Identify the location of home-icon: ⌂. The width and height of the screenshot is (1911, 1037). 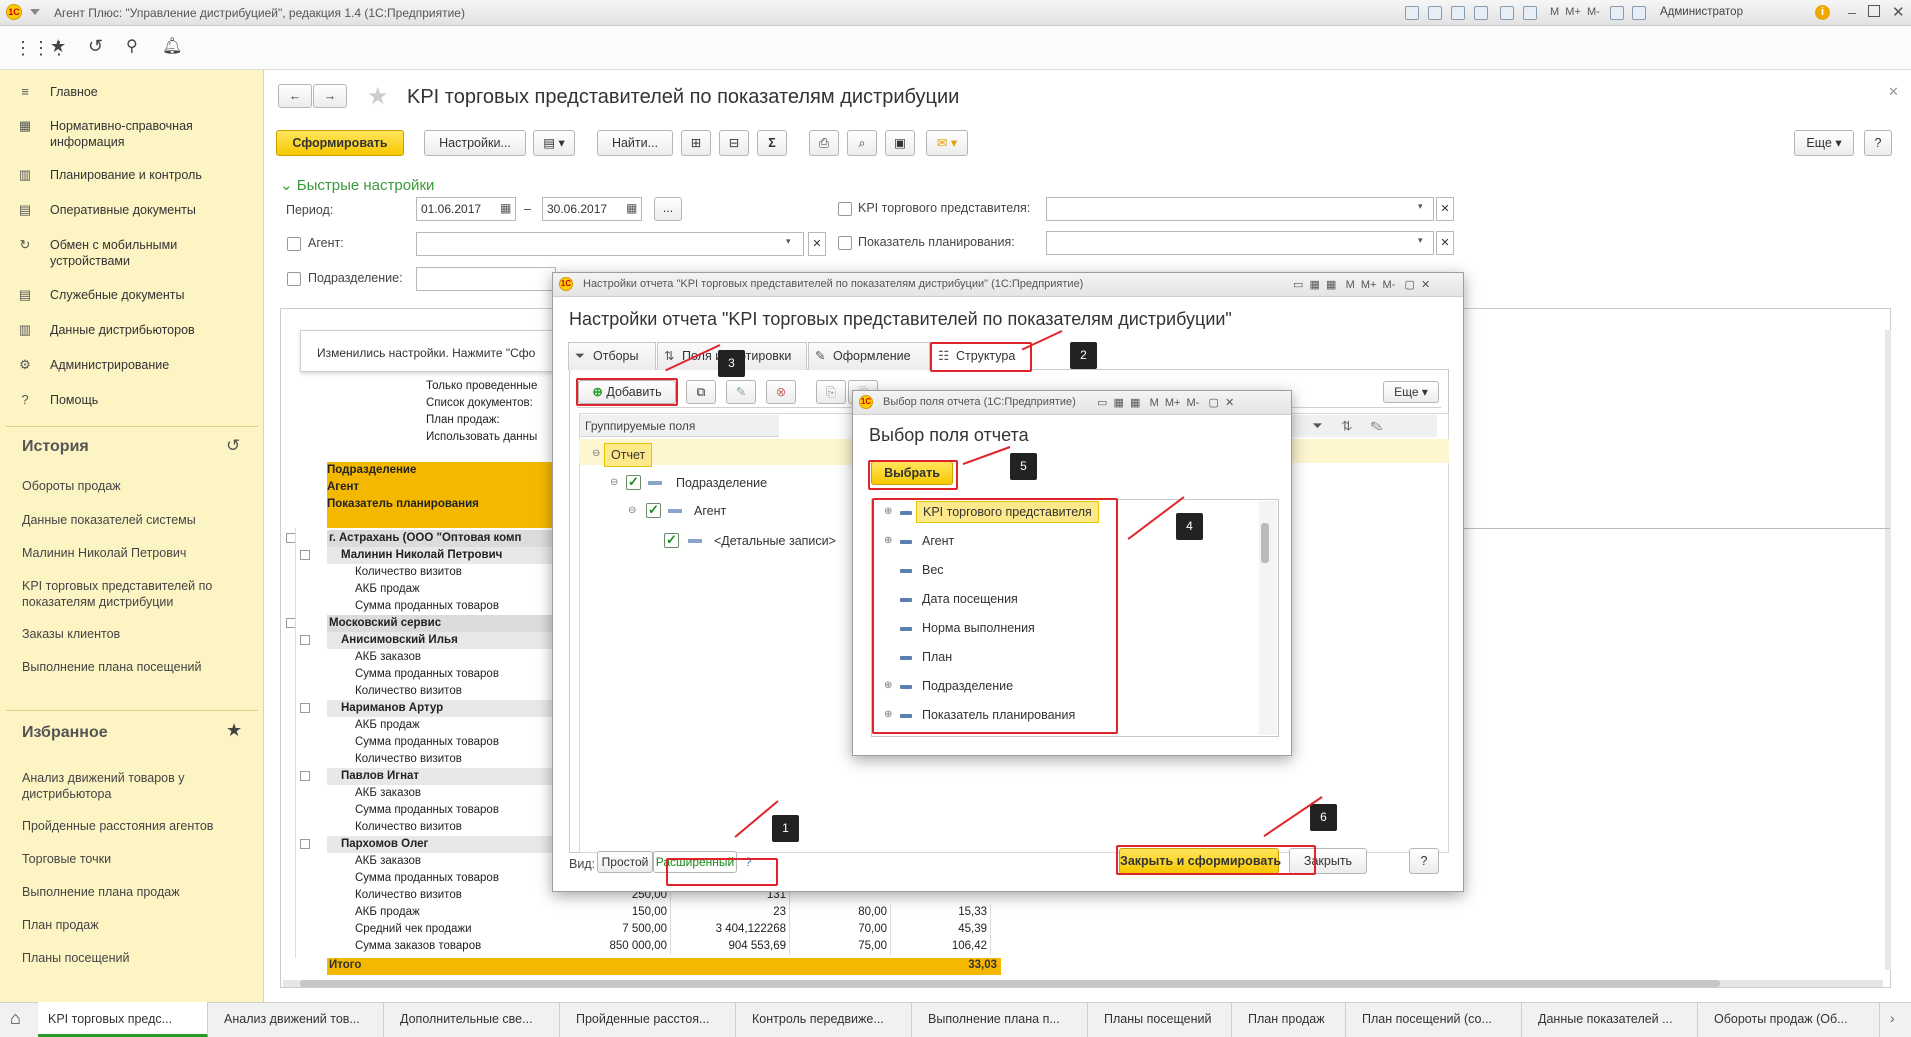
(15, 1018).